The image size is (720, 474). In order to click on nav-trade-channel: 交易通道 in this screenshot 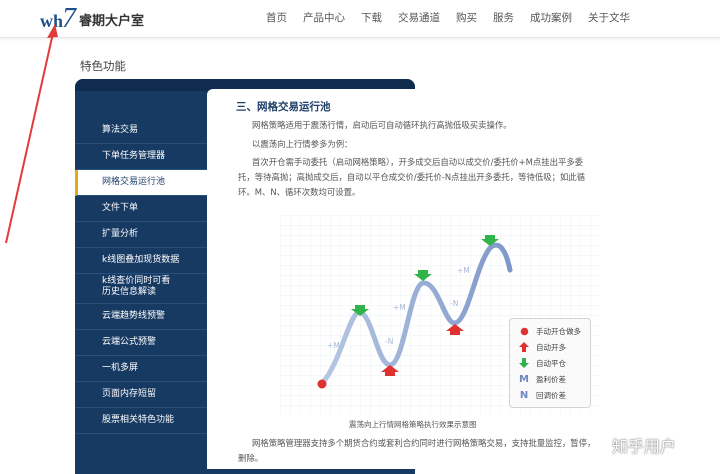, I will do `click(419, 18)`.